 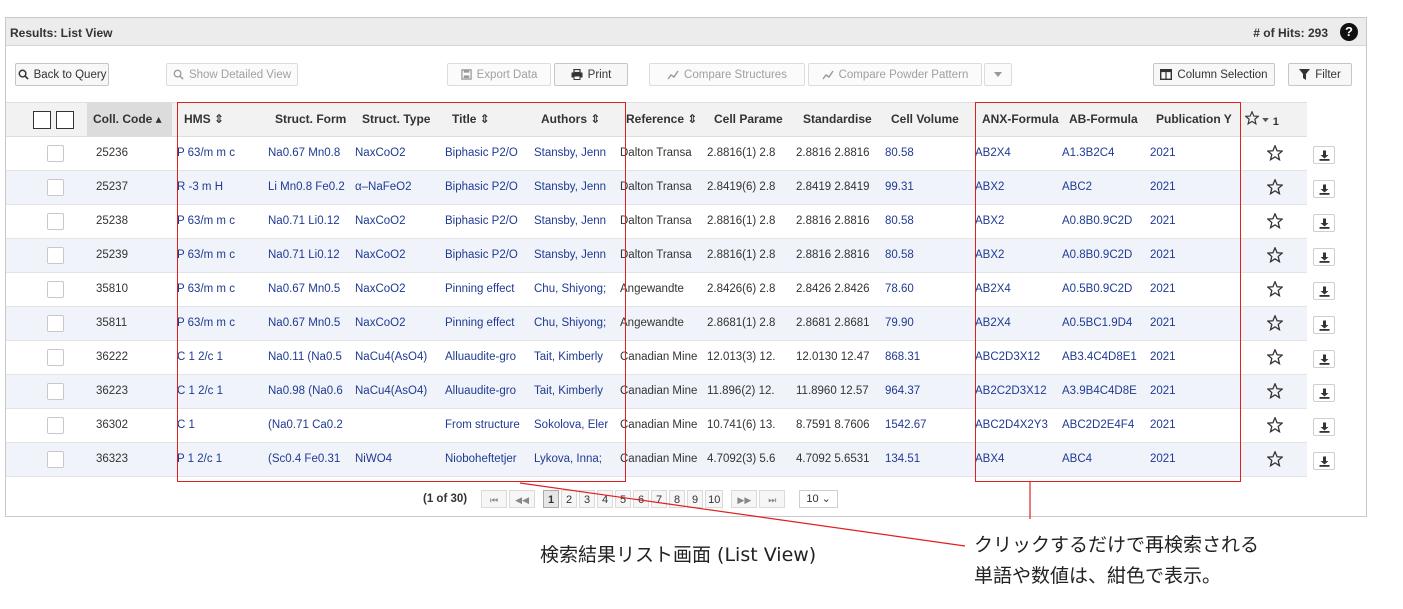 What do you see at coordinates (775, 514) in the screenshot?
I see `annotation-lines` at bounding box center [775, 514].